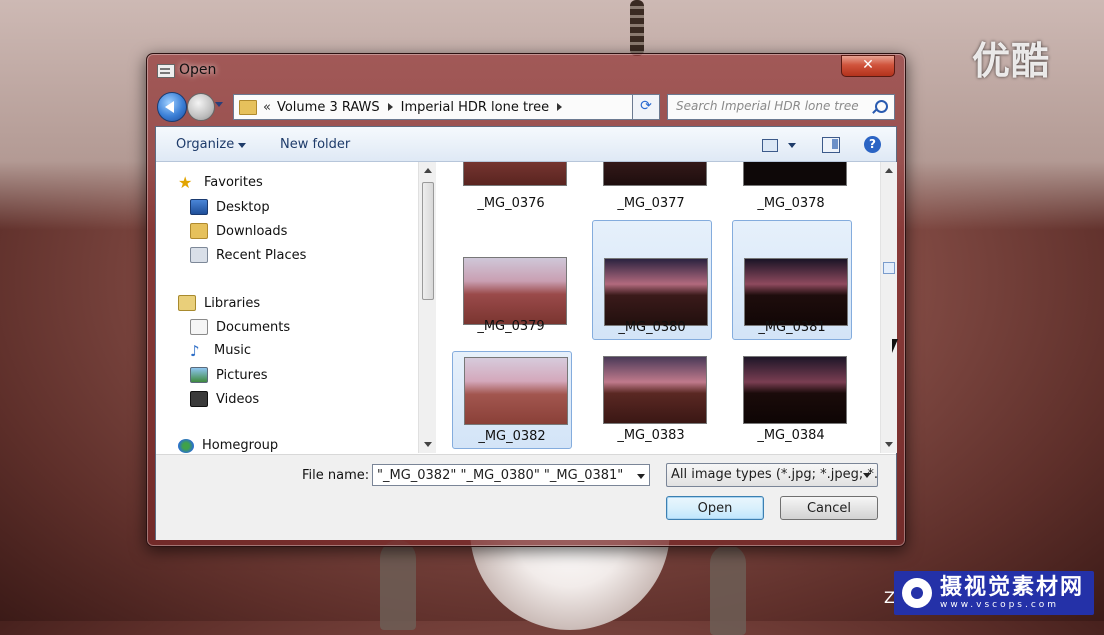 The width and height of the screenshot is (1104, 635). Describe the element at coordinates (205, 144) in the screenshot. I see `organize-menu: Organize` at that location.